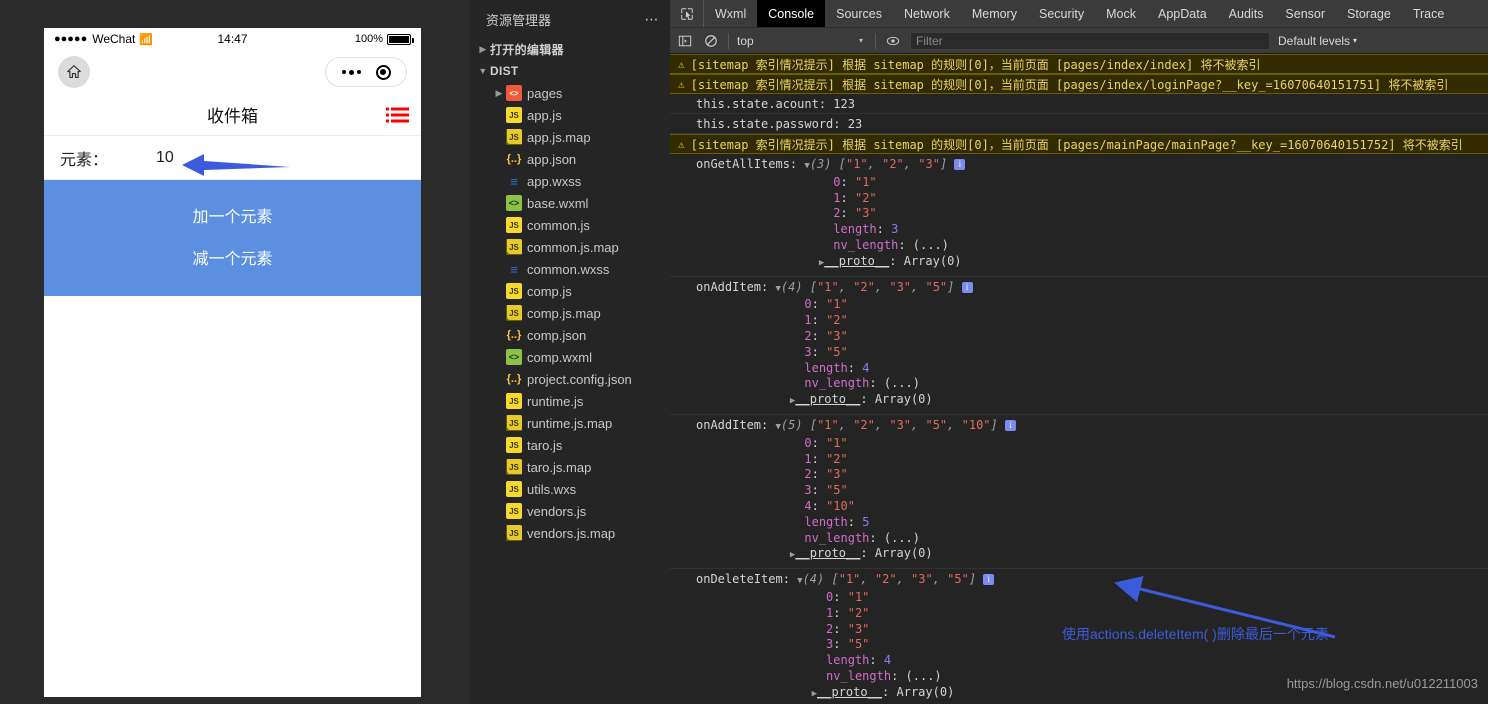 This screenshot has width=1488, height=704. Describe the element at coordinates (570, 115) in the screenshot. I see `explorer-file-row: JS app.js` at that location.